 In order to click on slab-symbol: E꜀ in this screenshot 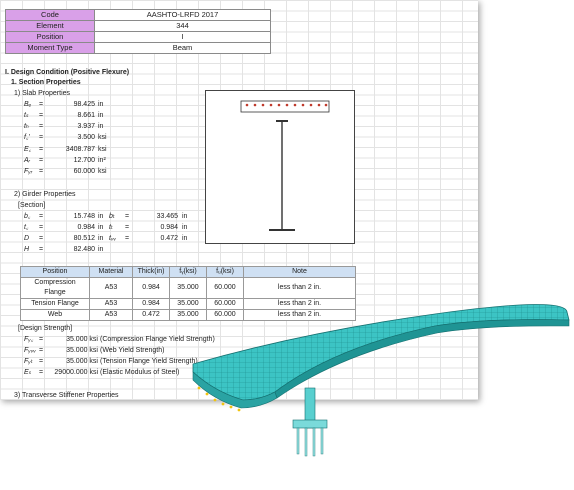, I will do `click(28, 149)`.